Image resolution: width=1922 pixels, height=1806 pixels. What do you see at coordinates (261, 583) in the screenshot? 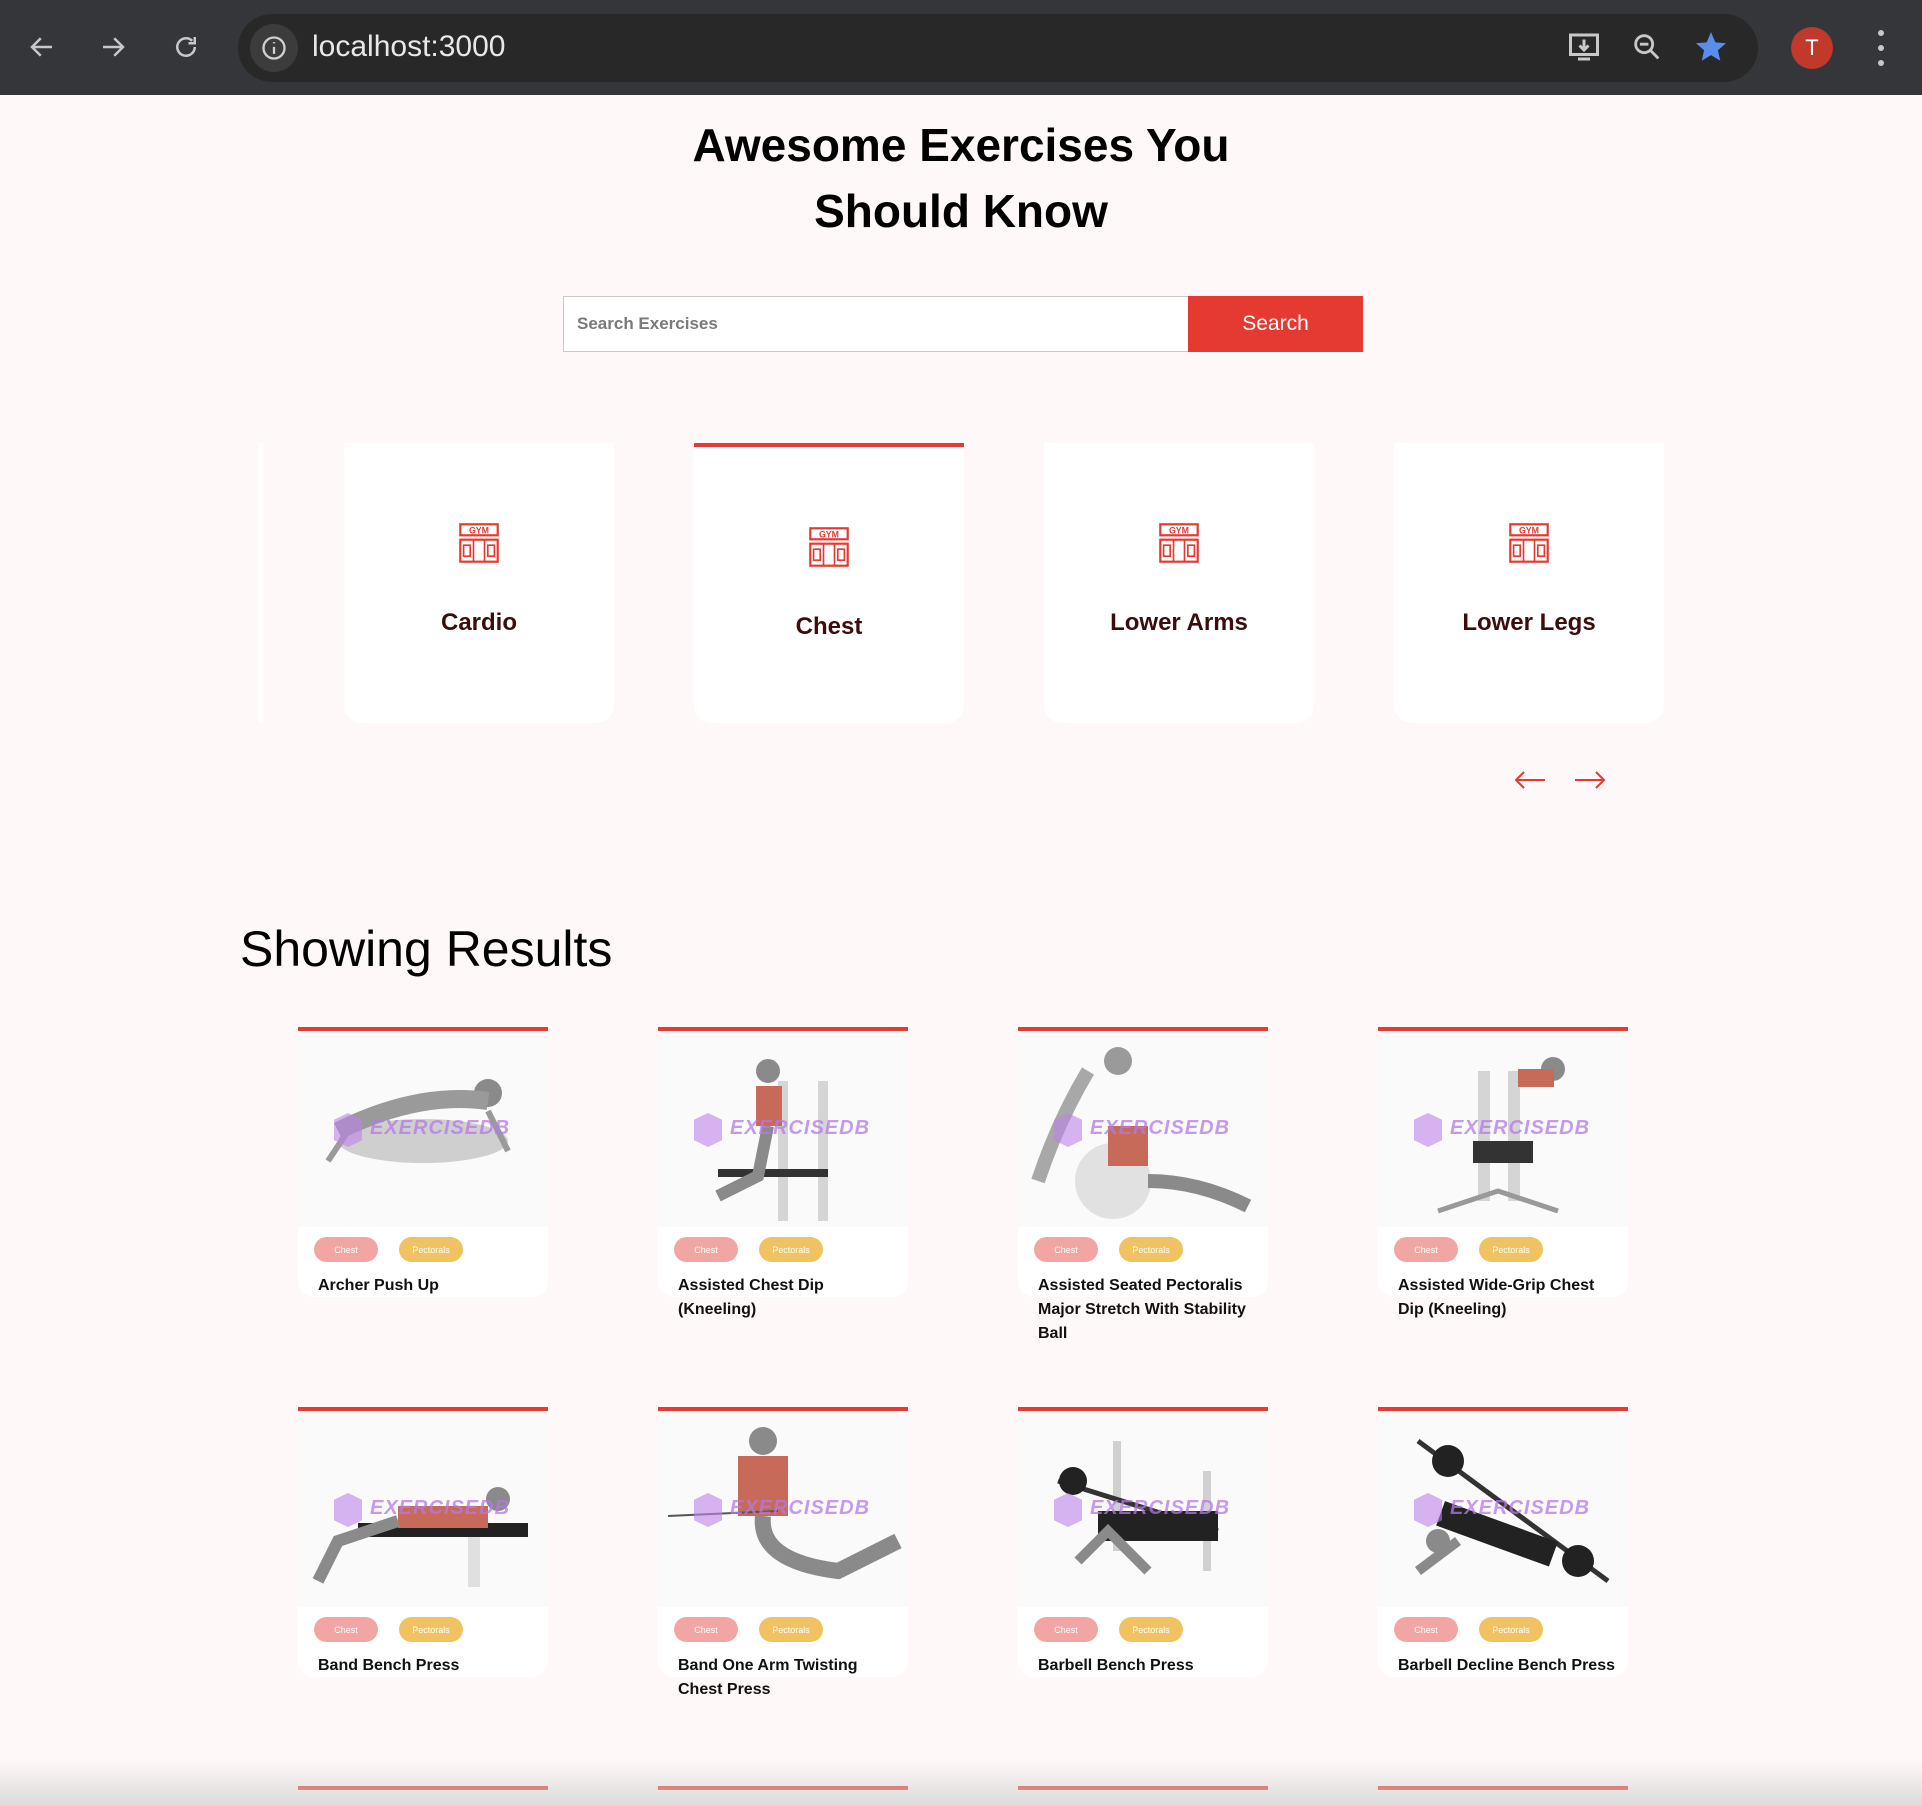
I see `partial-category-card` at bounding box center [261, 583].